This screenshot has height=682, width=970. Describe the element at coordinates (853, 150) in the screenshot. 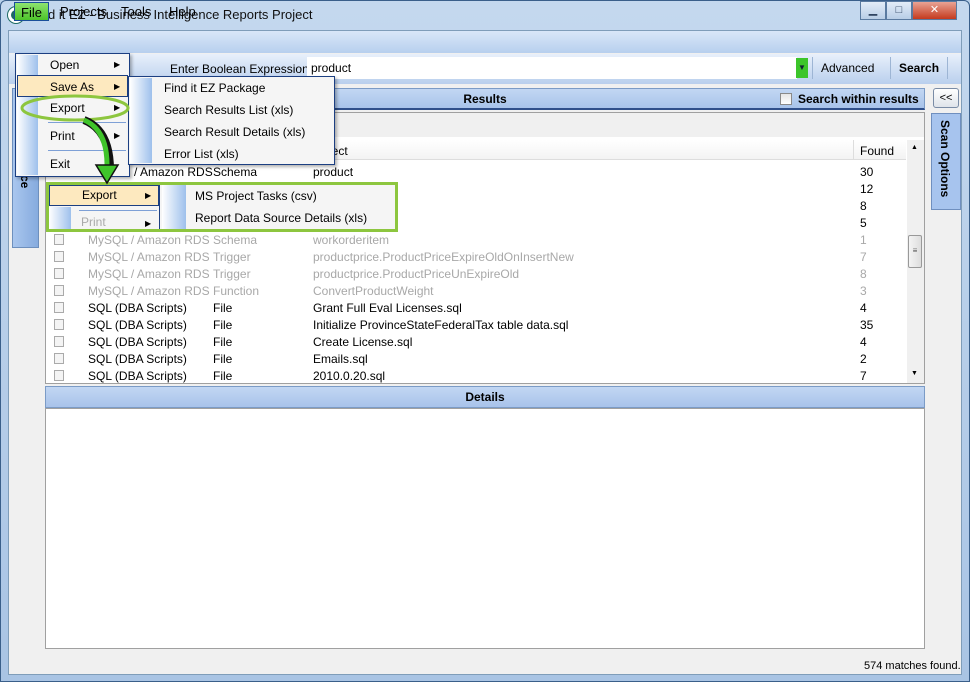

I see `column-divider` at that location.